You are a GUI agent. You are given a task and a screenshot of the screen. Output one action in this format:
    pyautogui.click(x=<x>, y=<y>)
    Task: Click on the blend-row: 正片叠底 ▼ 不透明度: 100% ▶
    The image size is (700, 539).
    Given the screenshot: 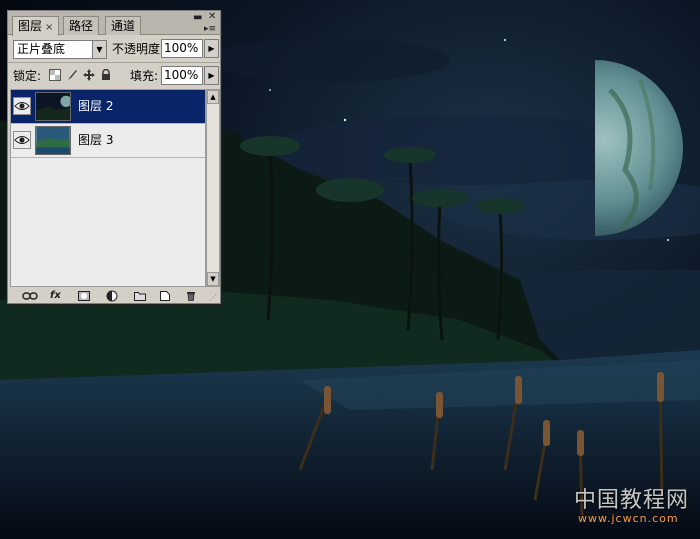 What is the action you would take?
    pyautogui.click(x=114, y=48)
    